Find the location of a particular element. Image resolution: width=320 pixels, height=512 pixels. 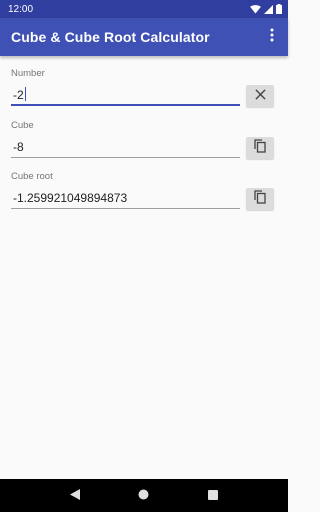

clear-button is located at coordinates (260, 96).